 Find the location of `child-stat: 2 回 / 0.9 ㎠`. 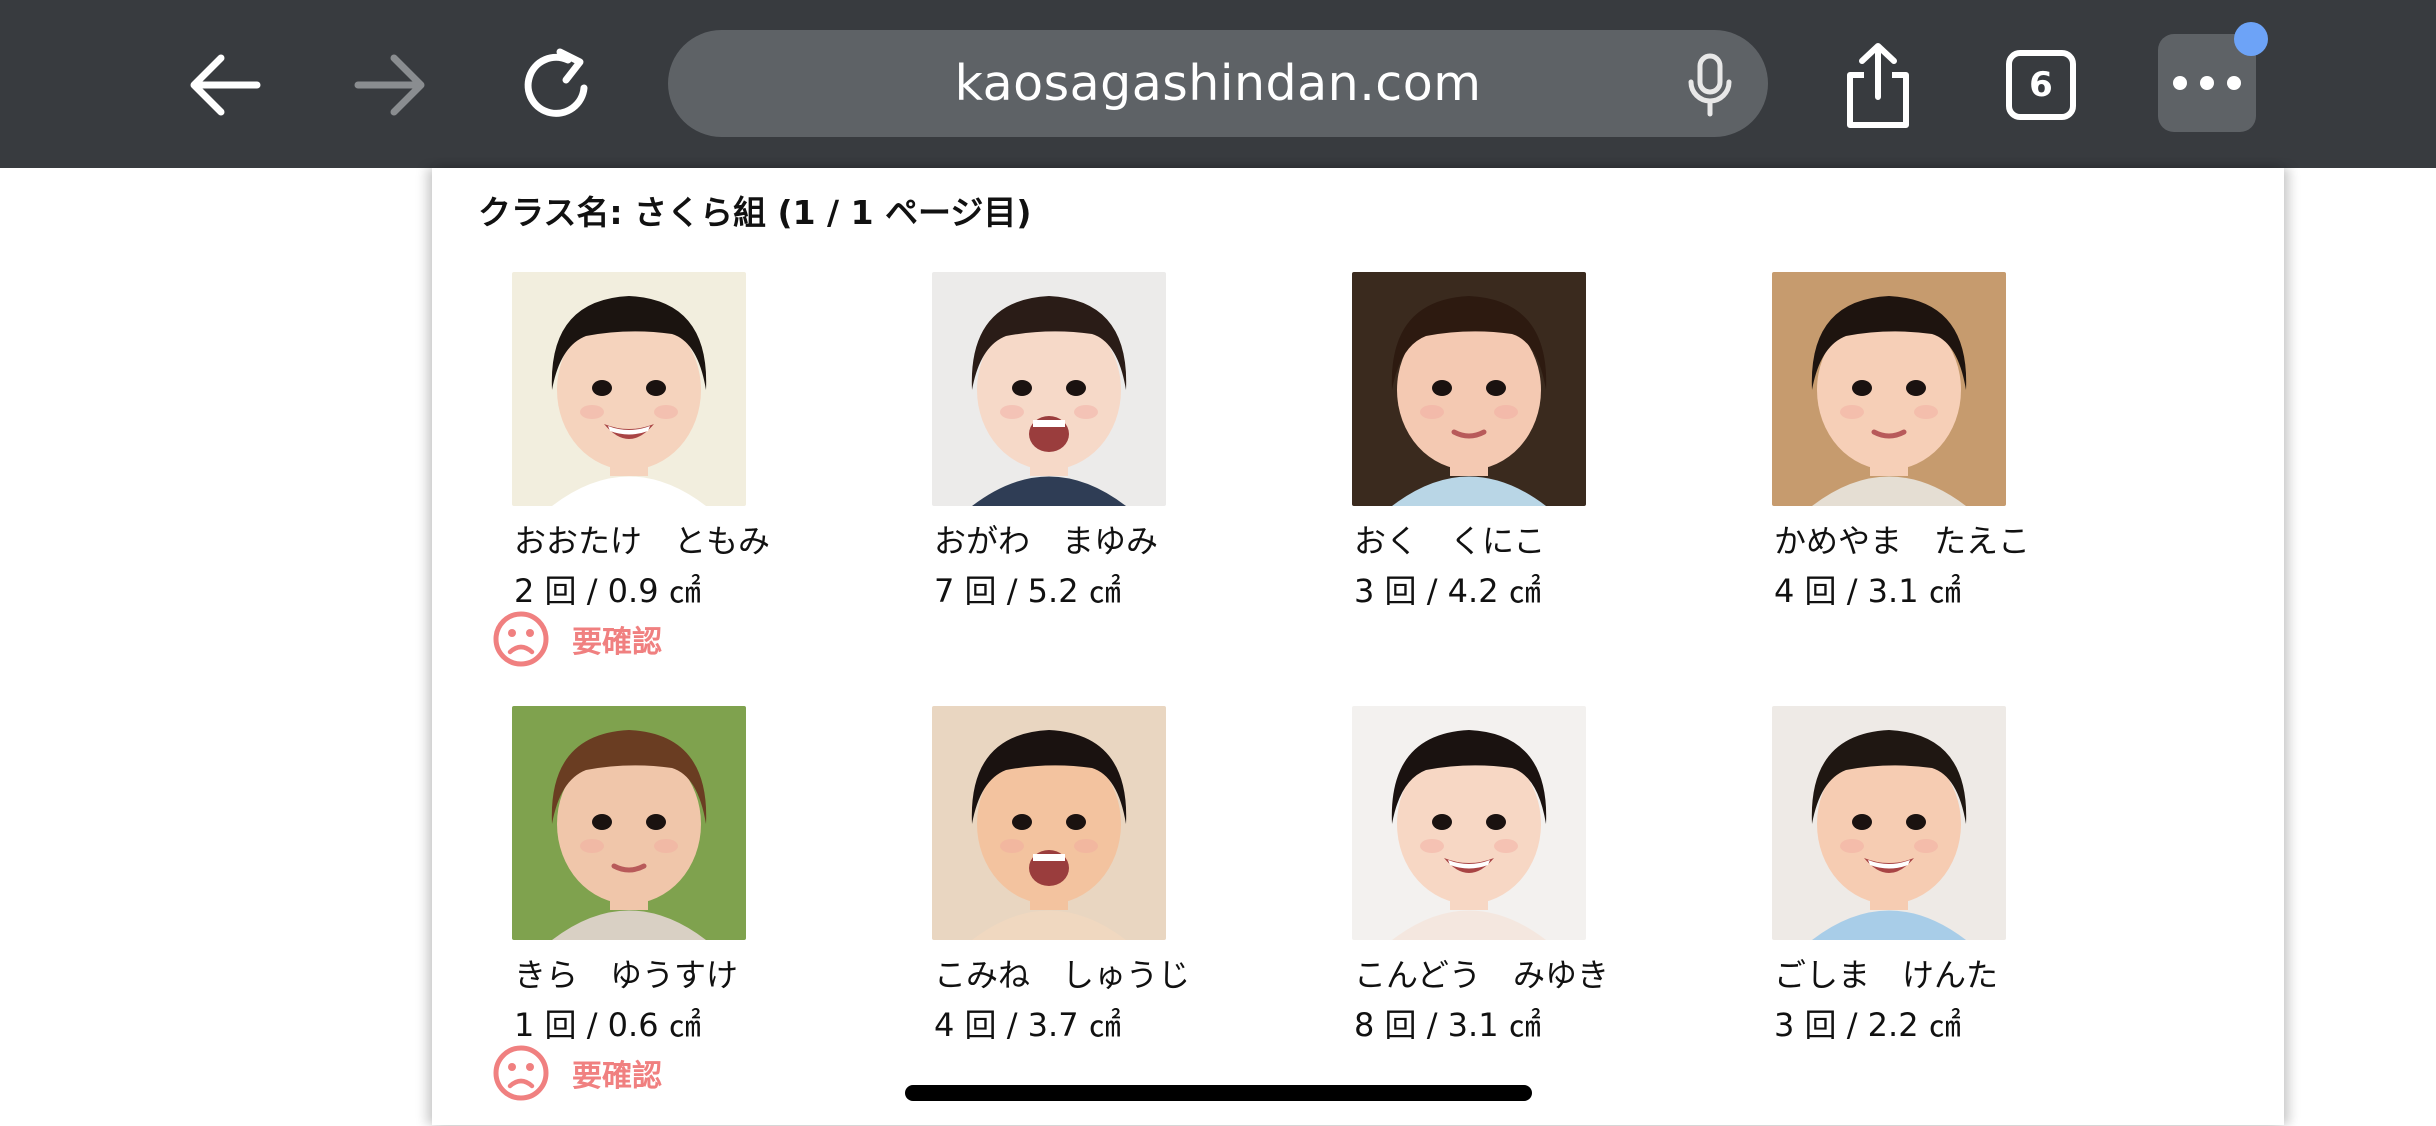

child-stat: 2 回 / 0.9 ㎠ is located at coordinates (607, 591).